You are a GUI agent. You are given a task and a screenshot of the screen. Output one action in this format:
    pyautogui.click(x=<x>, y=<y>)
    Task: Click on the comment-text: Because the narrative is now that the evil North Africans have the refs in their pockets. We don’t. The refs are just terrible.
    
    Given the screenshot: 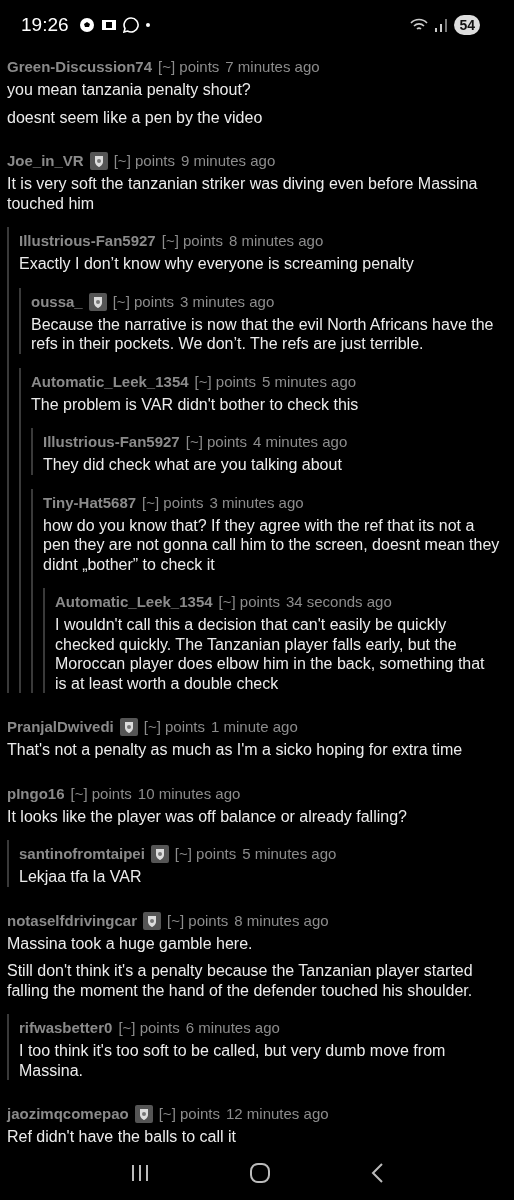 What is the action you would take?
    pyautogui.click(x=263, y=334)
    